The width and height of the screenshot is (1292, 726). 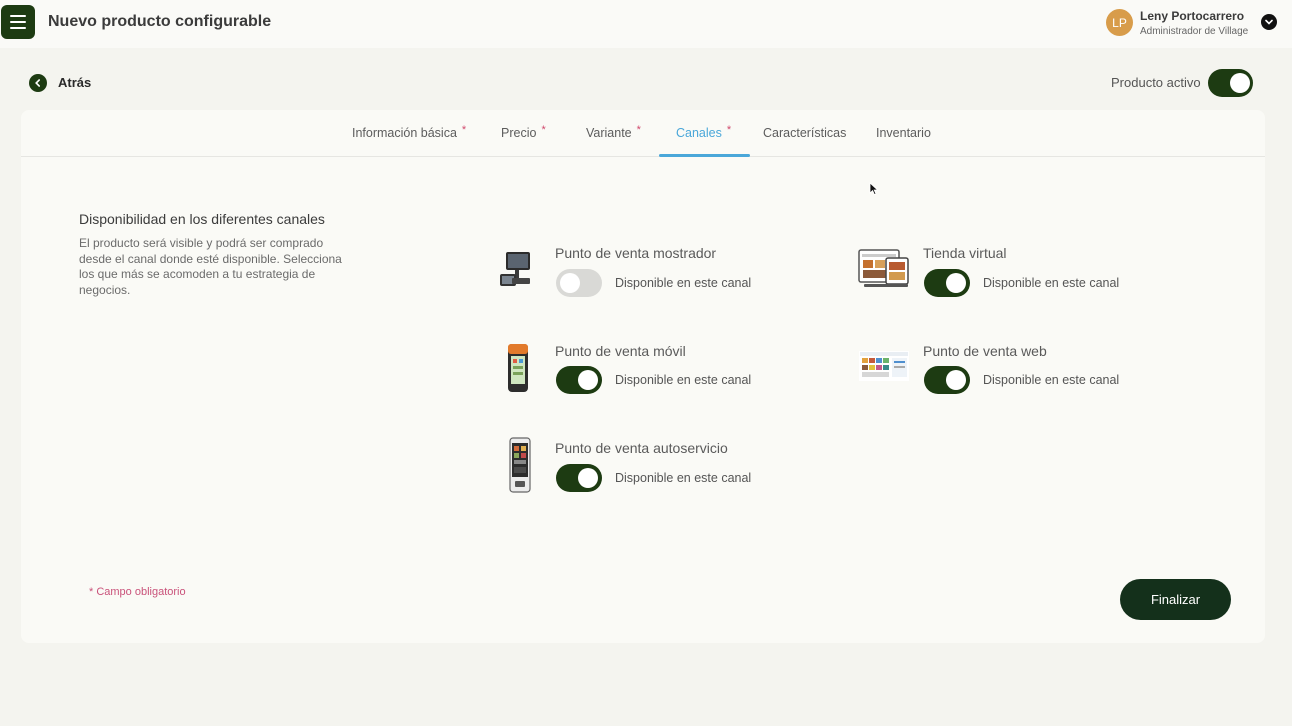 I want to click on hamburger-menu-icon, so click(x=18, y=22).